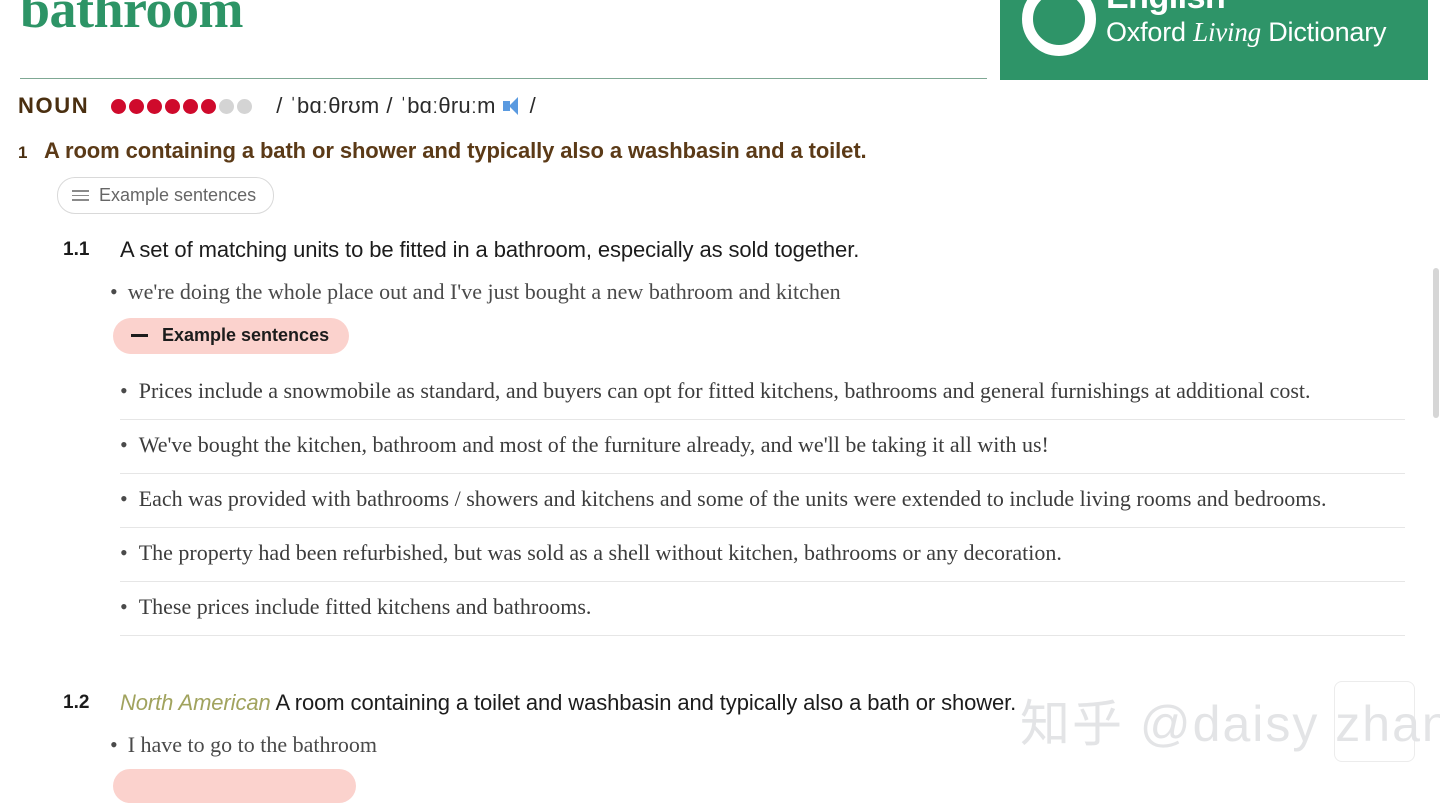  What do you see at coordinates (1374, 721) in the screenshot?
I see `watermark-box` at bounding box center [1374, 721].